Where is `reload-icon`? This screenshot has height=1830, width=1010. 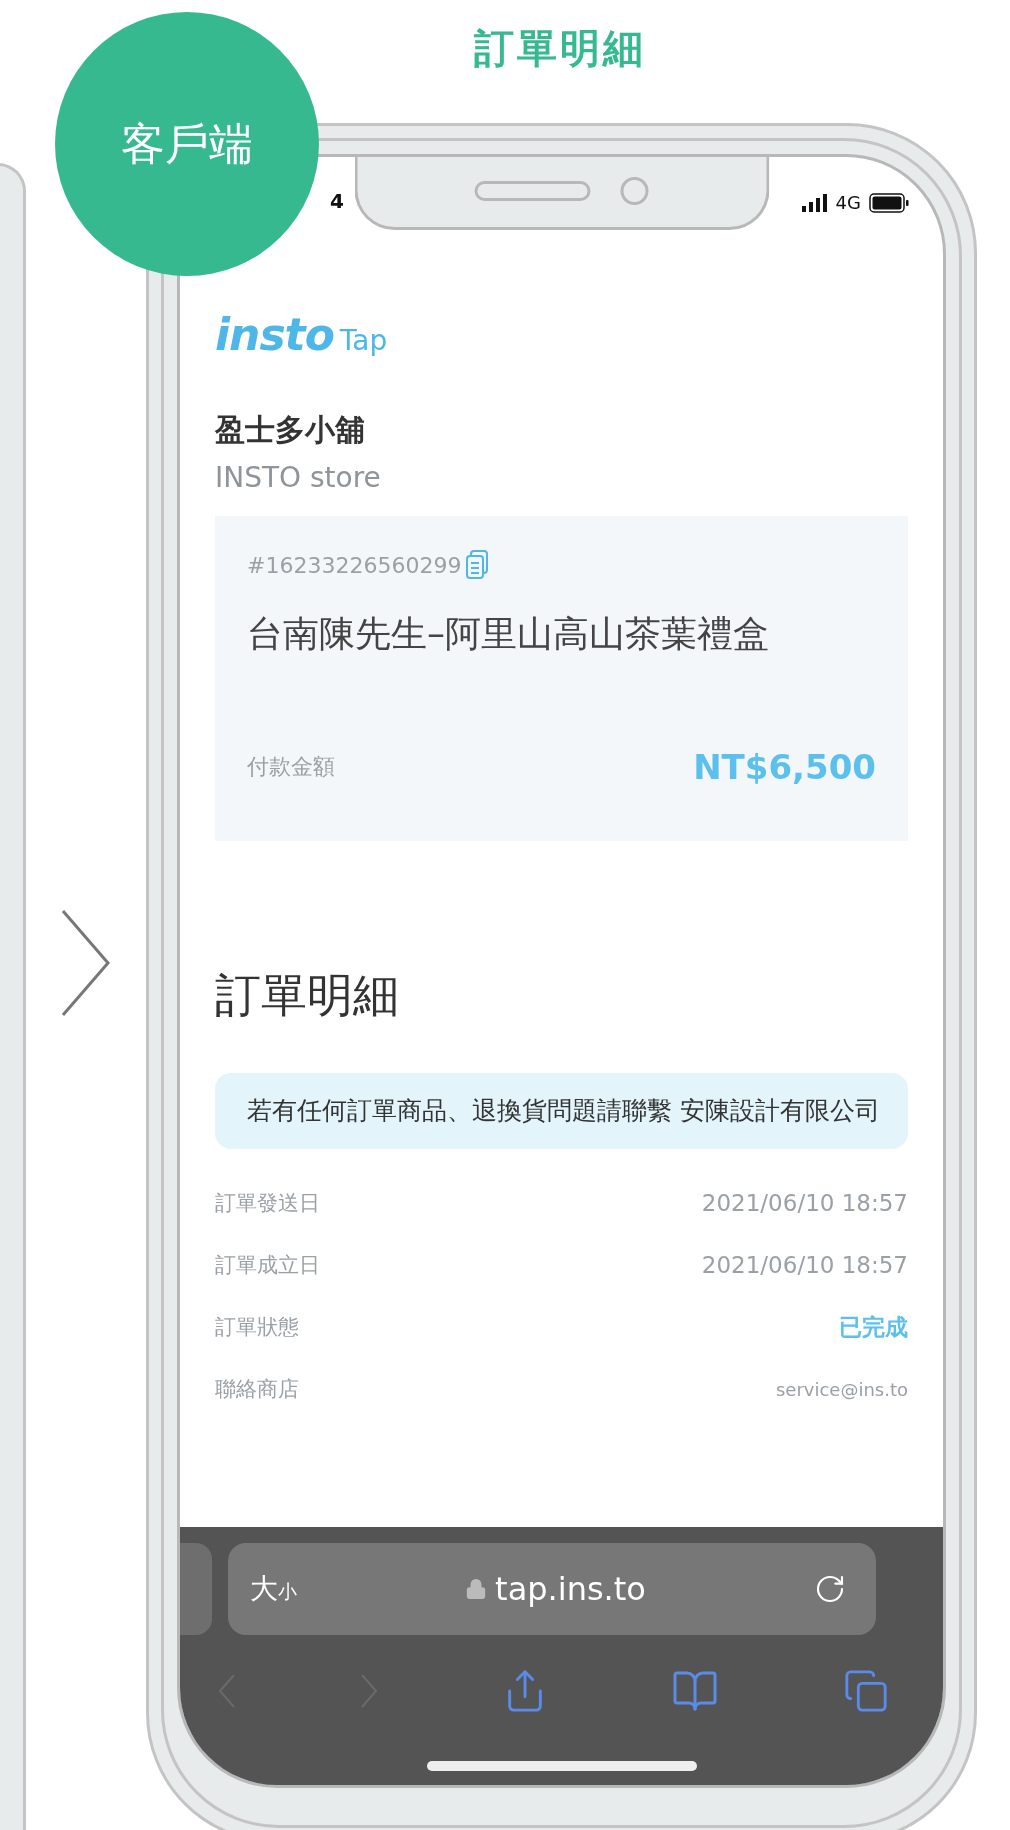 reload-icon is located at coordinates (830, 1589).